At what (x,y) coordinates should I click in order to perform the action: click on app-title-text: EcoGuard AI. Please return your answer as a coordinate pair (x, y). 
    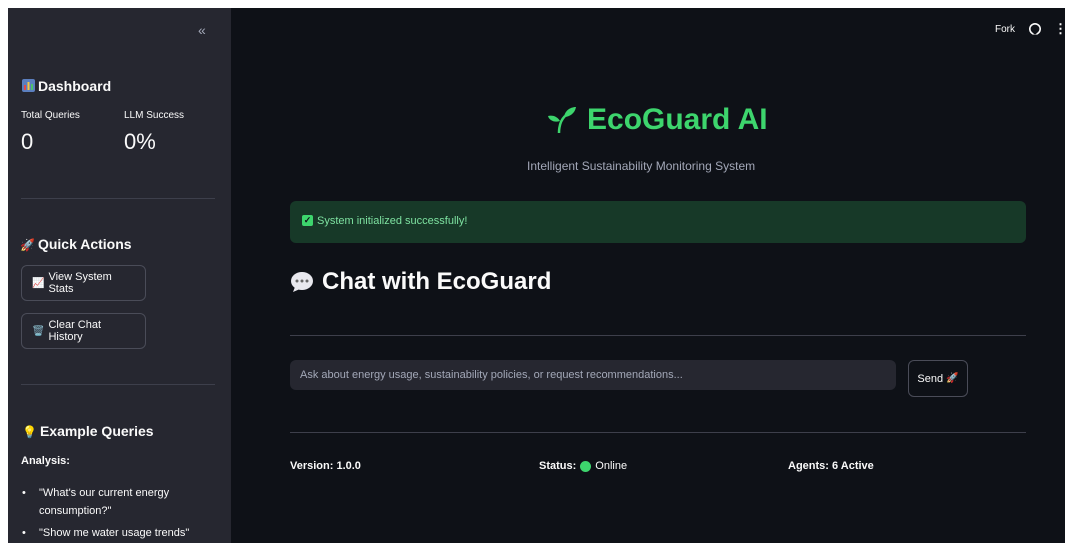
    Looking at the image, I should click on (677, 119).